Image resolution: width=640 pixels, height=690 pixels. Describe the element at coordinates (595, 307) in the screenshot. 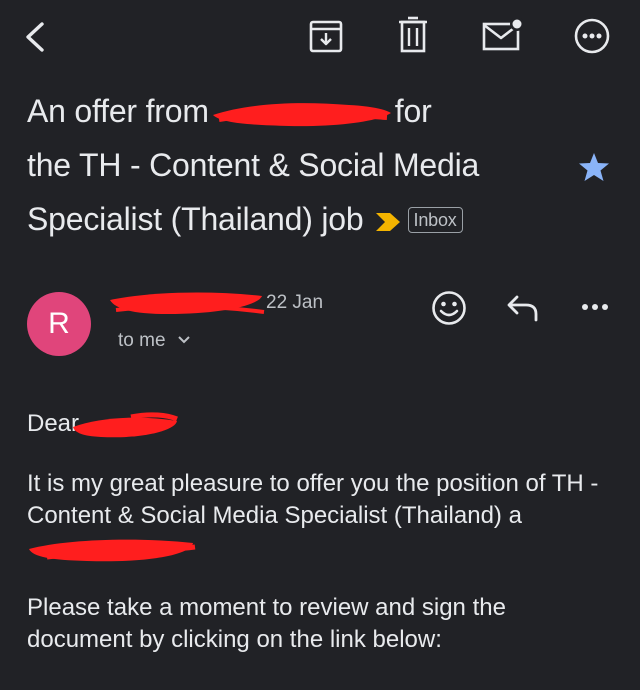

I see `more-options-icon` at that location.